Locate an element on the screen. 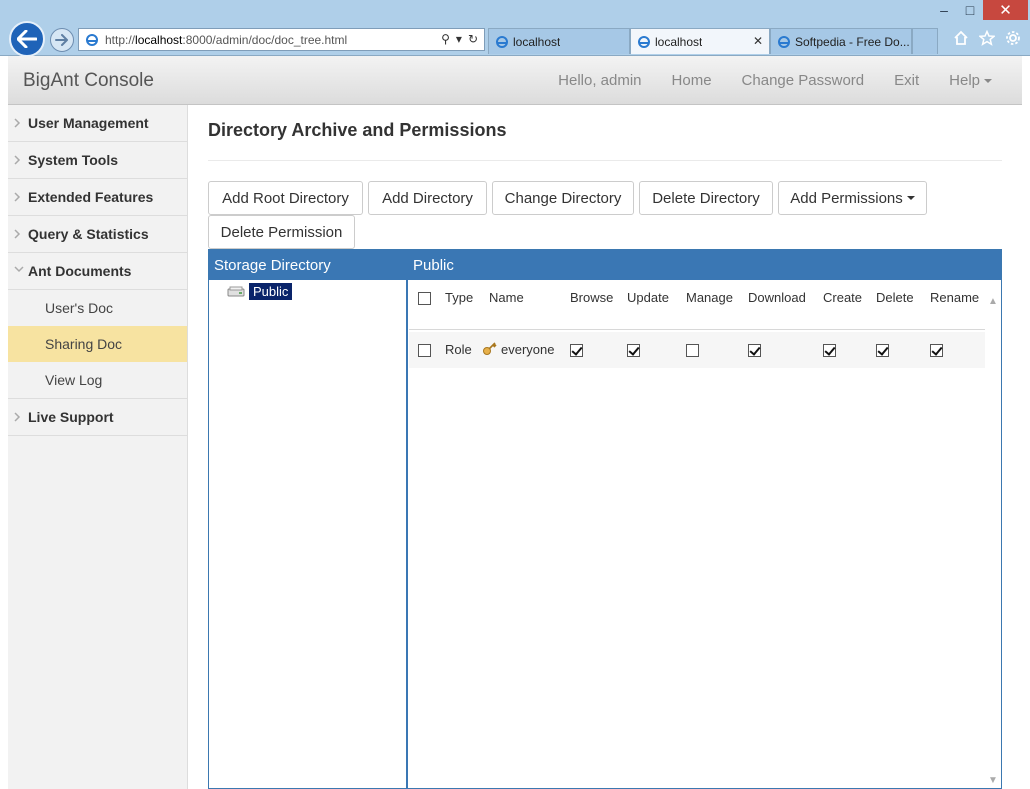 Image resolution: width=1030 pixels, height=789 pixels. arrow-right-icon is located at coordinates (61, 40).